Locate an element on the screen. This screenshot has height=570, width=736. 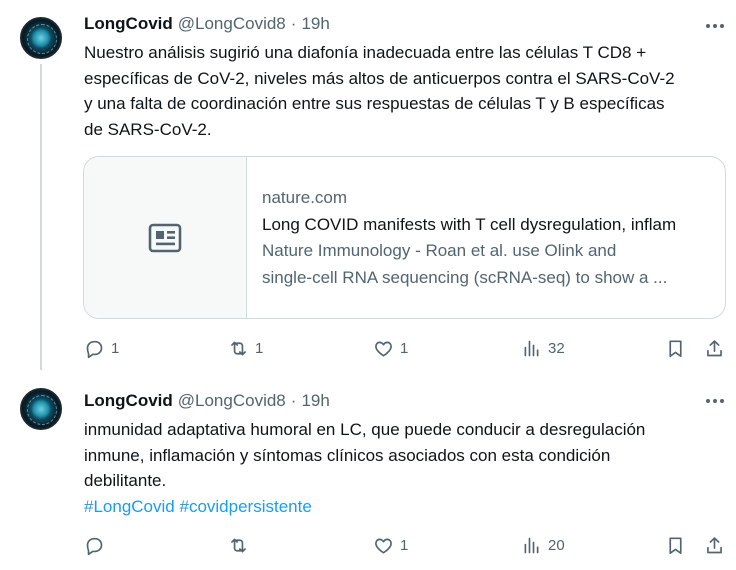
views-count: 20 is located at coordinates (556, 545).